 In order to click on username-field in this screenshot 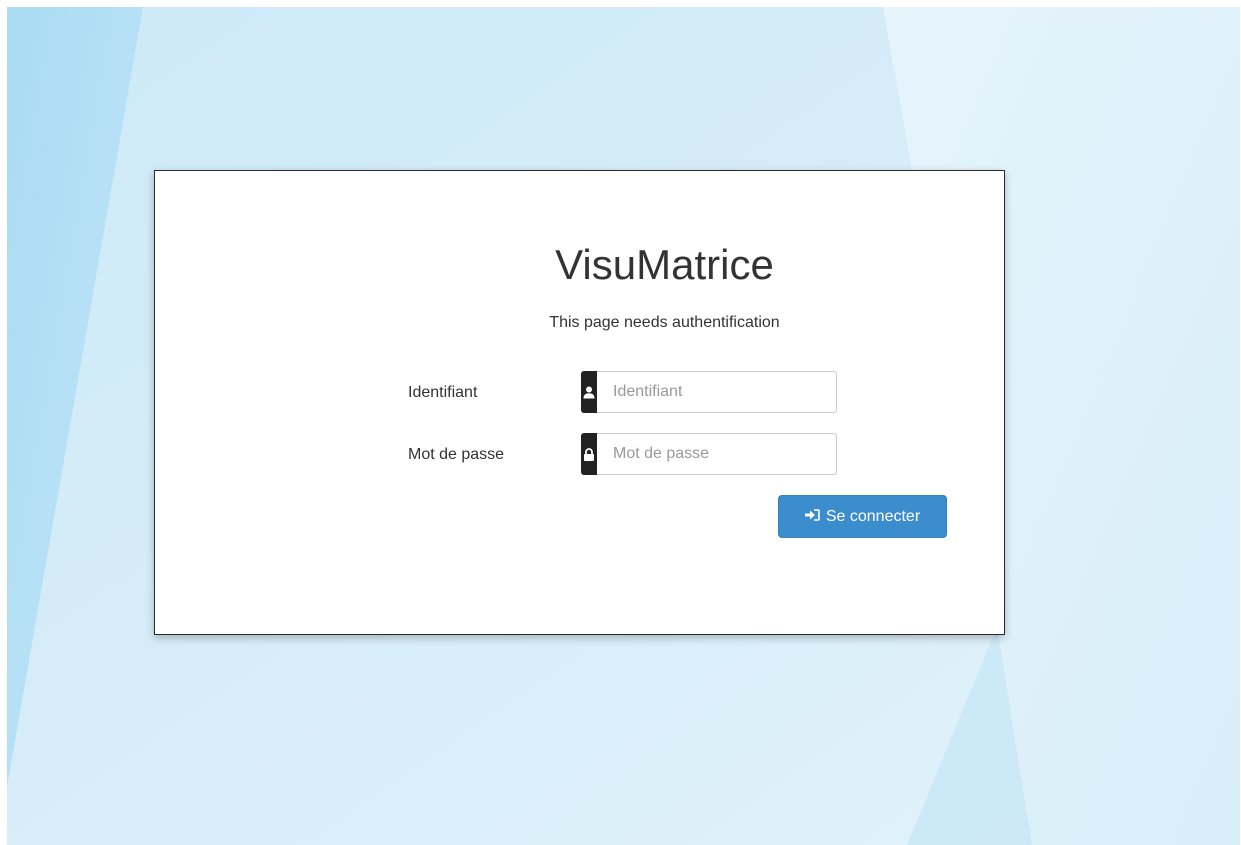, I will do `click(717, 392)`.